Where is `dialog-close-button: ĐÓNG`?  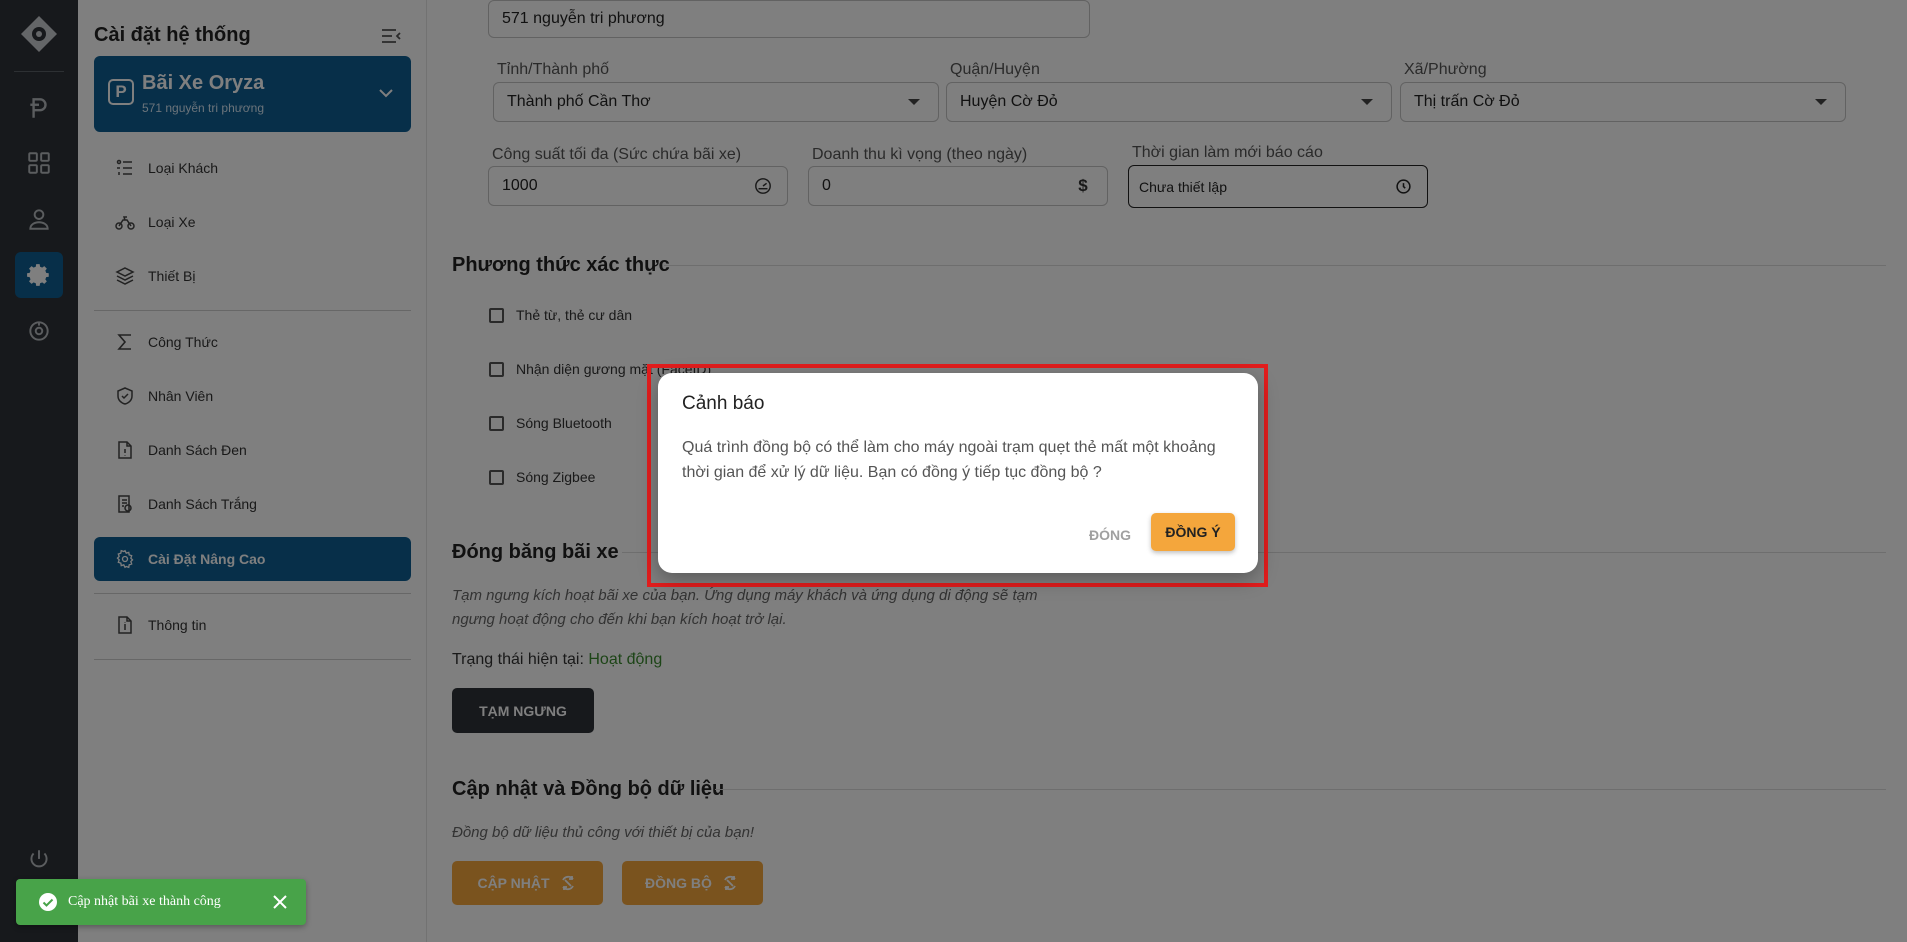
dialog-close-button: ĐÓNG is located at coordinates (1110, 535).